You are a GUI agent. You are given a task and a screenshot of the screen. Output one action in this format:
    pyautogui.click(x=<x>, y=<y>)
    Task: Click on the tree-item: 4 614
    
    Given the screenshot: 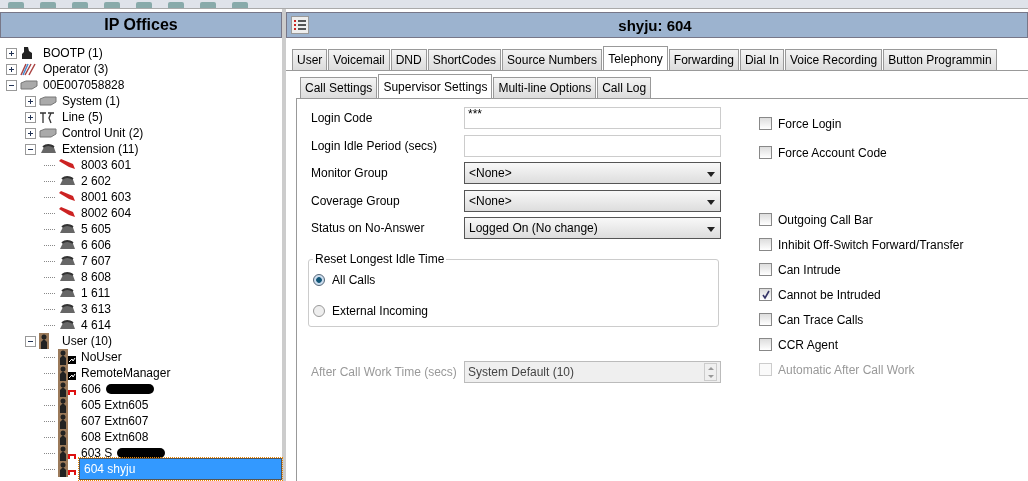 What is the action you would take?
    pyautogui.click(x=96, y=325)
    